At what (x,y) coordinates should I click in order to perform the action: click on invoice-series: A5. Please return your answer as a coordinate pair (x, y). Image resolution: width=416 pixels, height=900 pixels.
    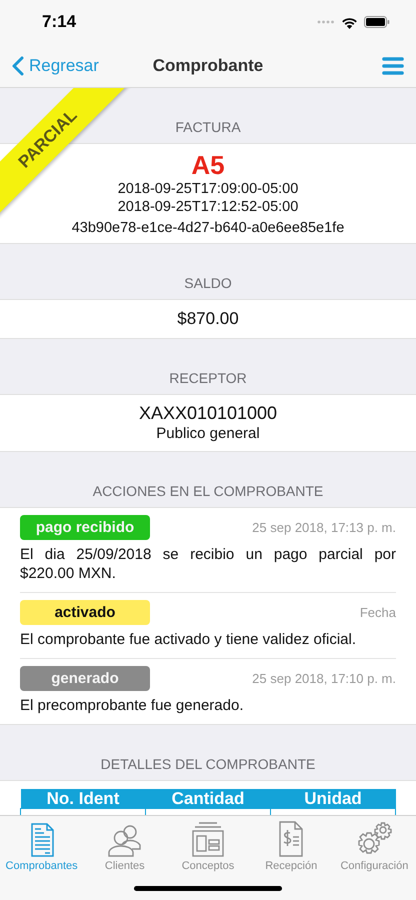
    Looking at the image, I should click on (208, 165).